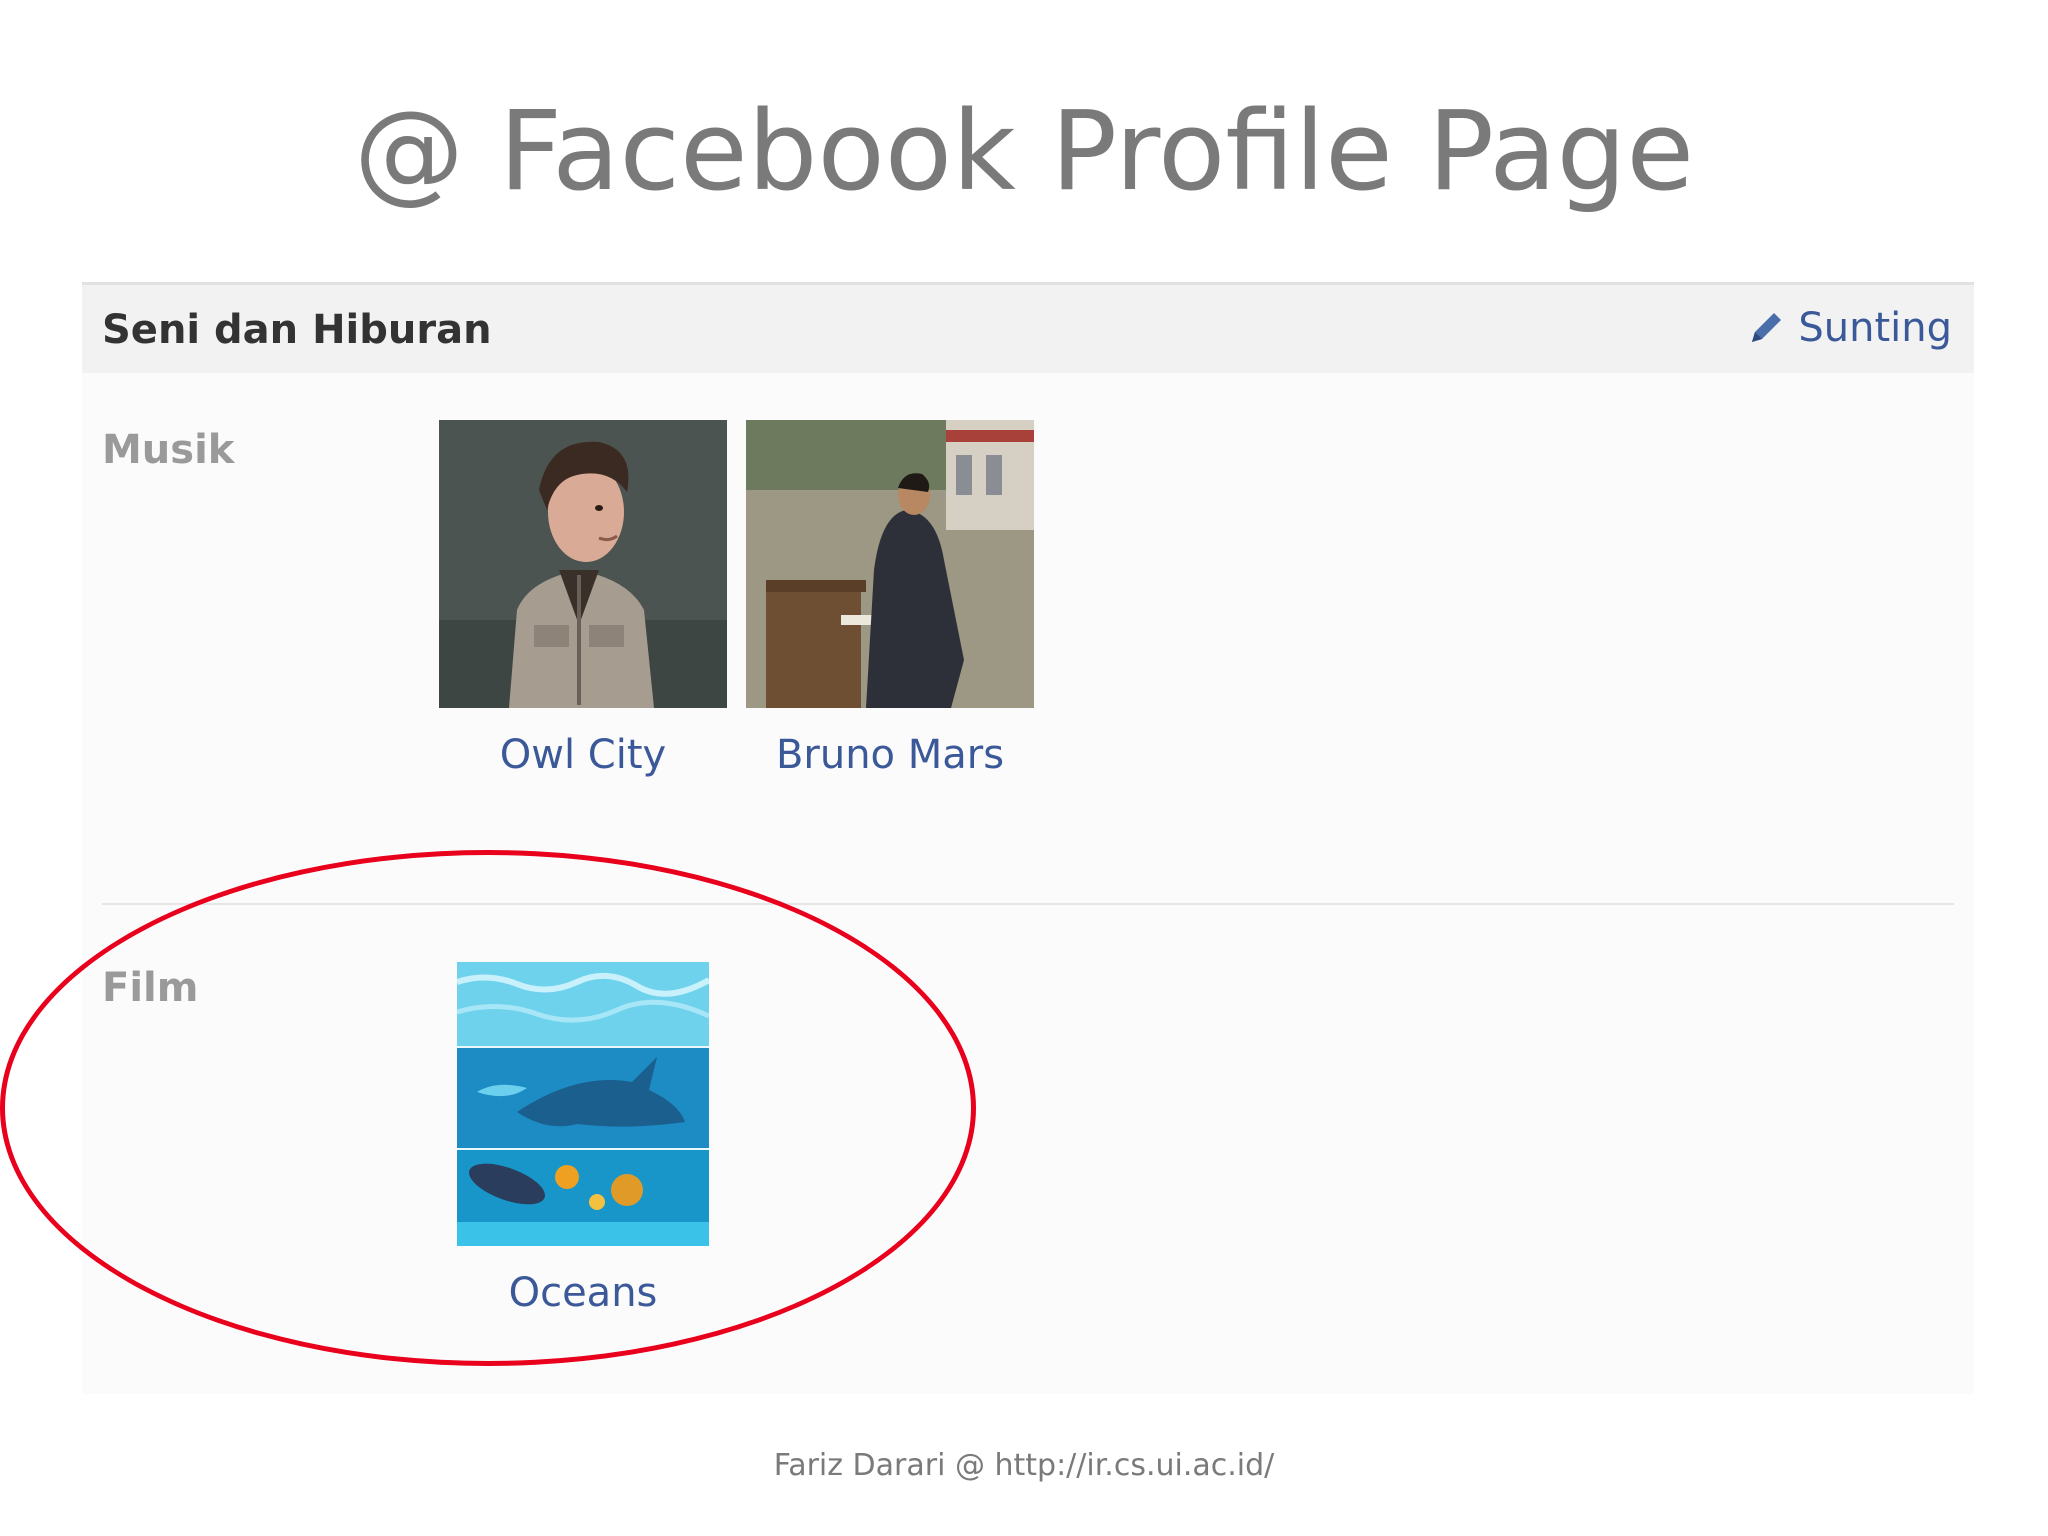 This screenshot has height=1536, width=2048. What do you see at coordinates (297, 330) in the screenshot?
I see `panel-title: Seni dan Hiburan` at bounding box center [297, 330].